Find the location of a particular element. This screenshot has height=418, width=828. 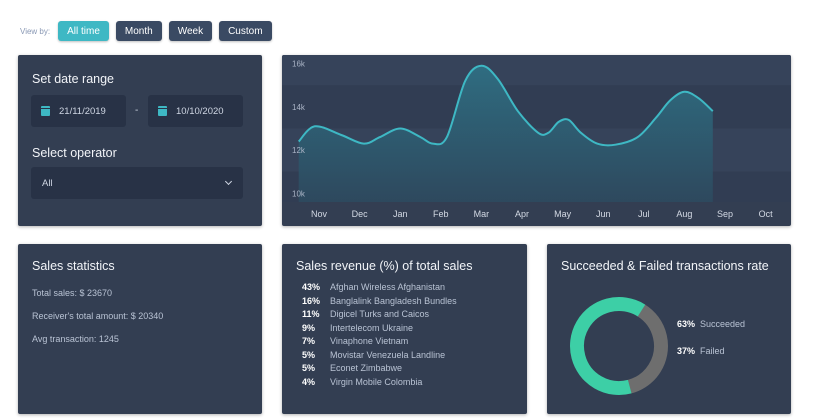

legend-failed: 37% Failed is located at coordinates (701, 351).